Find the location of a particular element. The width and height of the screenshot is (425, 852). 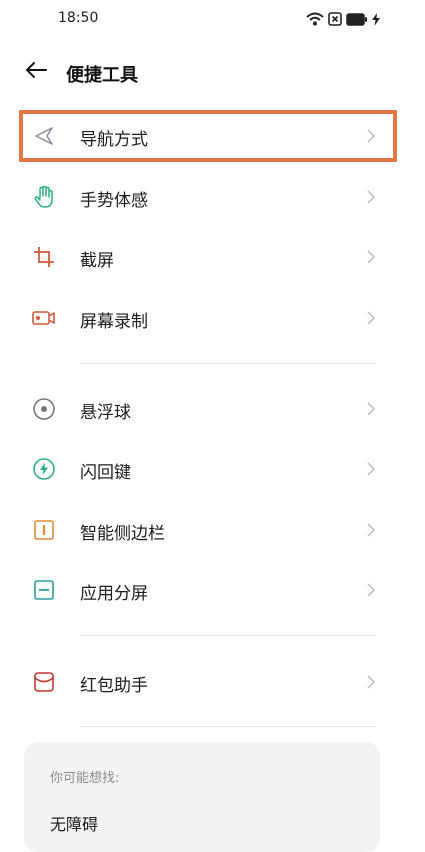

back-button is located at coordinates (36, 72).